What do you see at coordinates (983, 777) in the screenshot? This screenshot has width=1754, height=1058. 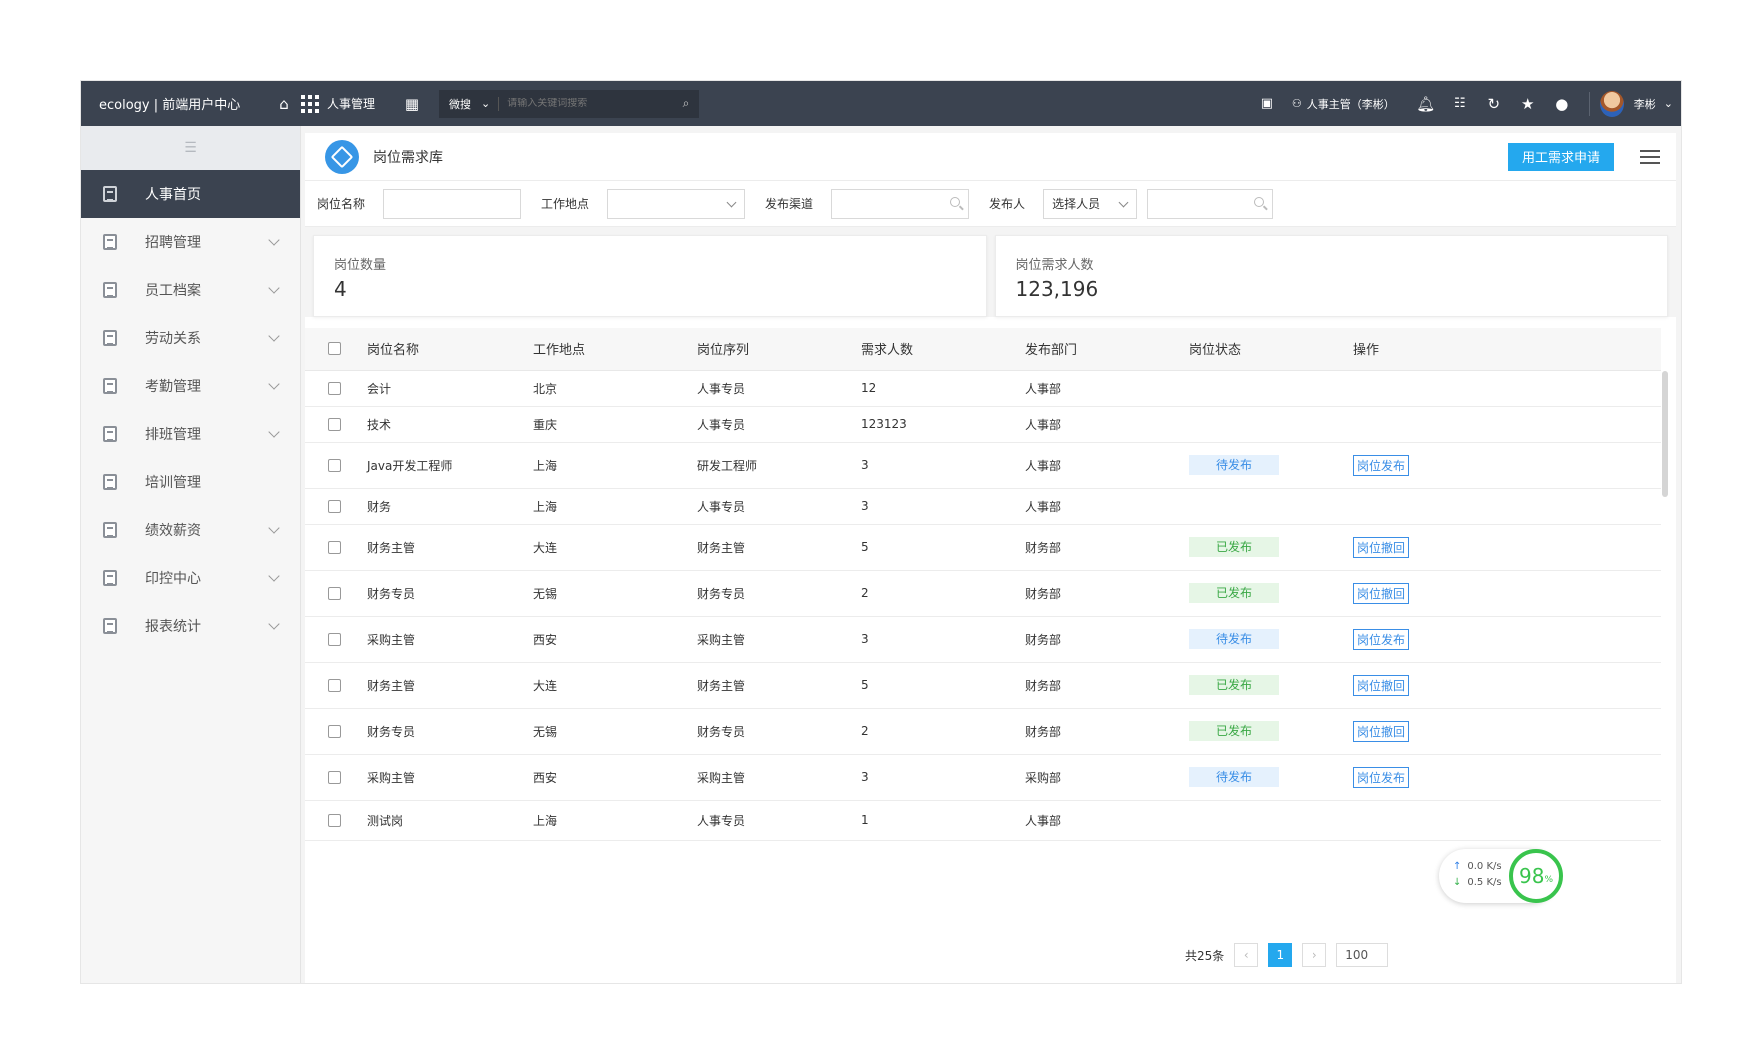 I see `table-row: 采购主管 西安 采购主管 3 采购部 待发布 岗位发布` at bounding box center [983, 777].